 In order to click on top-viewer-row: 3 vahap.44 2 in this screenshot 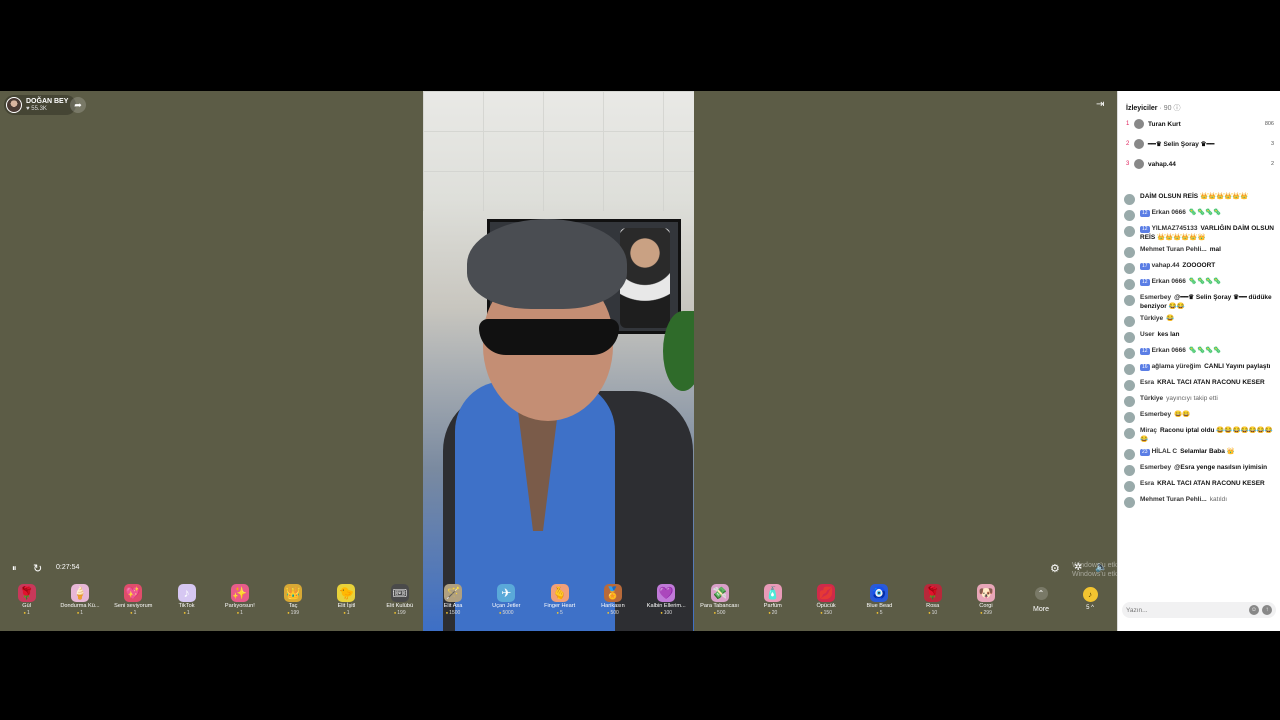, I will do `click(1200, 164)`.